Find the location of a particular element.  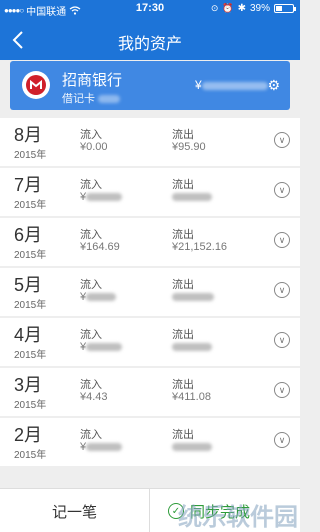

outflow-value: ¥411.08 is located at coordinates (191, 397).